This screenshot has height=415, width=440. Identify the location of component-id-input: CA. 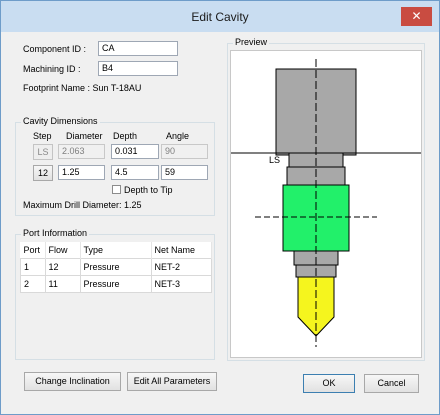
(138, 48).